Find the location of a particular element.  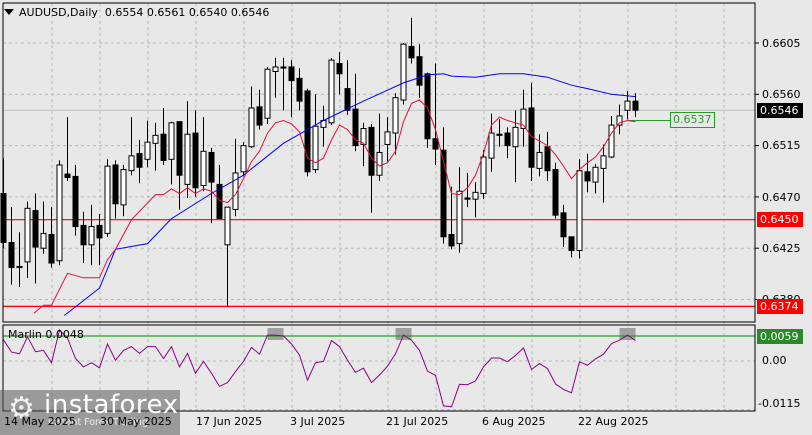

price-axis-label: 0.6515 is located at coordinates (781, 145).